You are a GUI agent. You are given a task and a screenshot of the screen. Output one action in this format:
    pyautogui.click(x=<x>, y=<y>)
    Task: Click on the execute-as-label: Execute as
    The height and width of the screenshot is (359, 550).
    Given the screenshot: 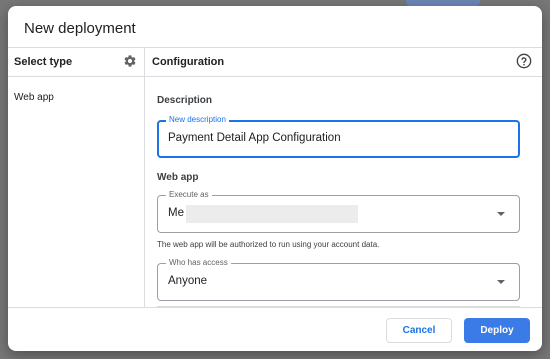 What is the action you would take?
    pyautogui.click(x=189, y=195)
    